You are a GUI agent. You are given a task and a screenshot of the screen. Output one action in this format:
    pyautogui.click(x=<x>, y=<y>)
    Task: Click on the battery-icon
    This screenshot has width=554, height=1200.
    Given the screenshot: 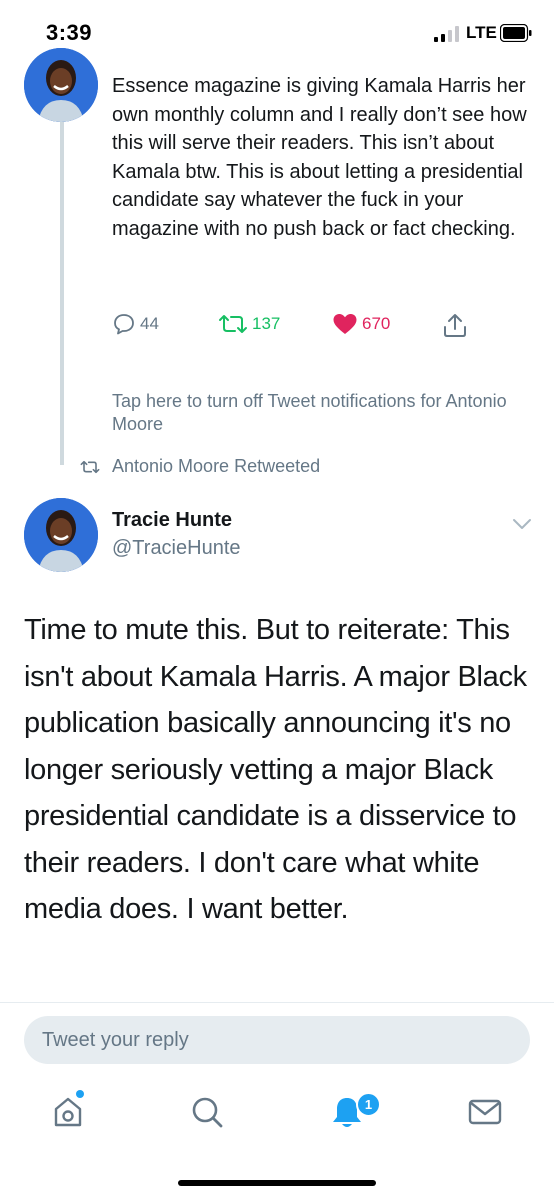 What is the action you would take?
    pyautogui.click(x=516, y=33)
    